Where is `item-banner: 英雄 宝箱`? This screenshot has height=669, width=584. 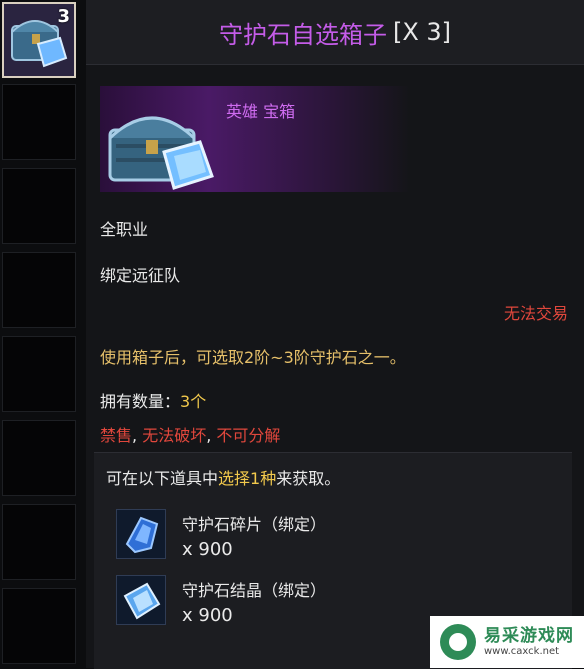
item-banner: 英雄 宝箱 is located at coordinates (255, 139).